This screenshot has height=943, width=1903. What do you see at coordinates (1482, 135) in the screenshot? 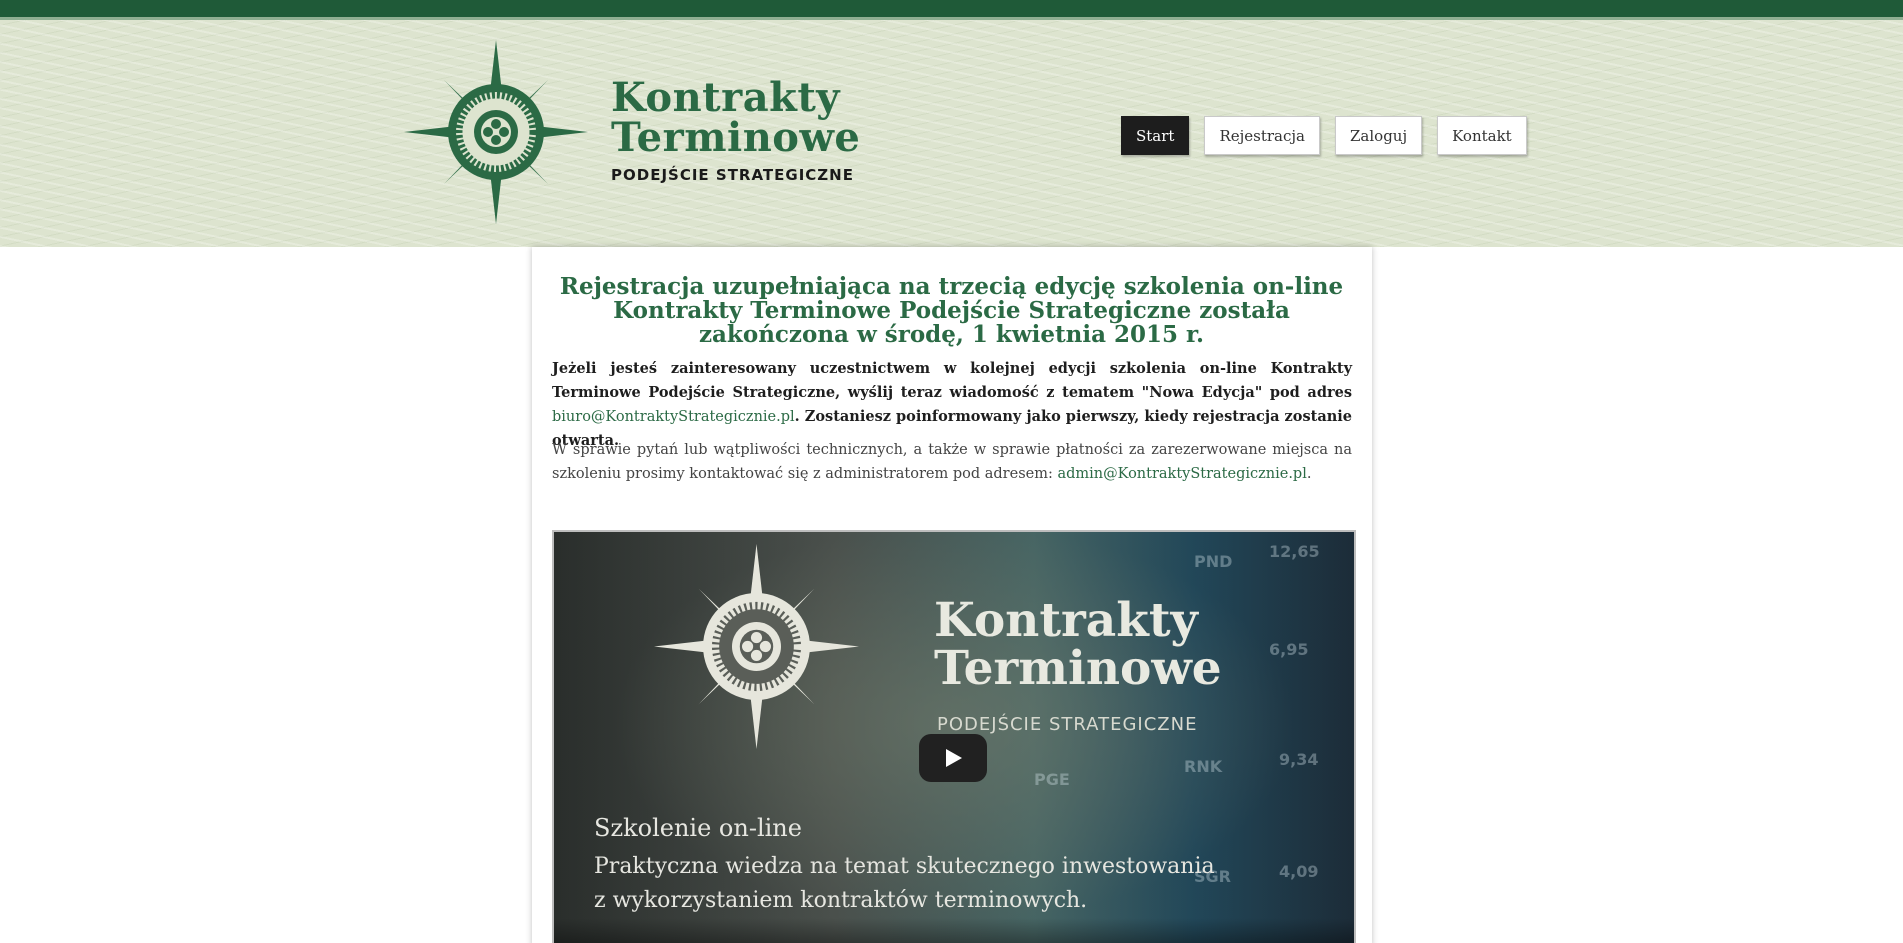
I see `nav-kontakt-button: Kontakt` at bounding box center [1482, 135].